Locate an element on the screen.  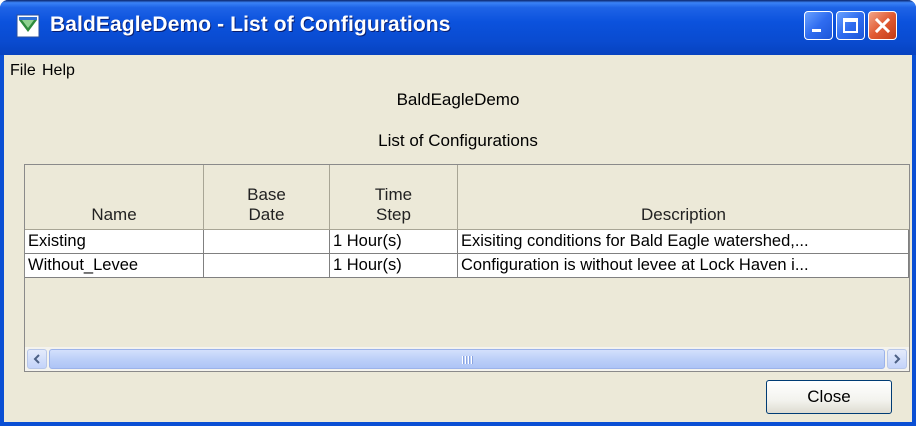
chevron-right-icon is located at coordinates (897, 359).